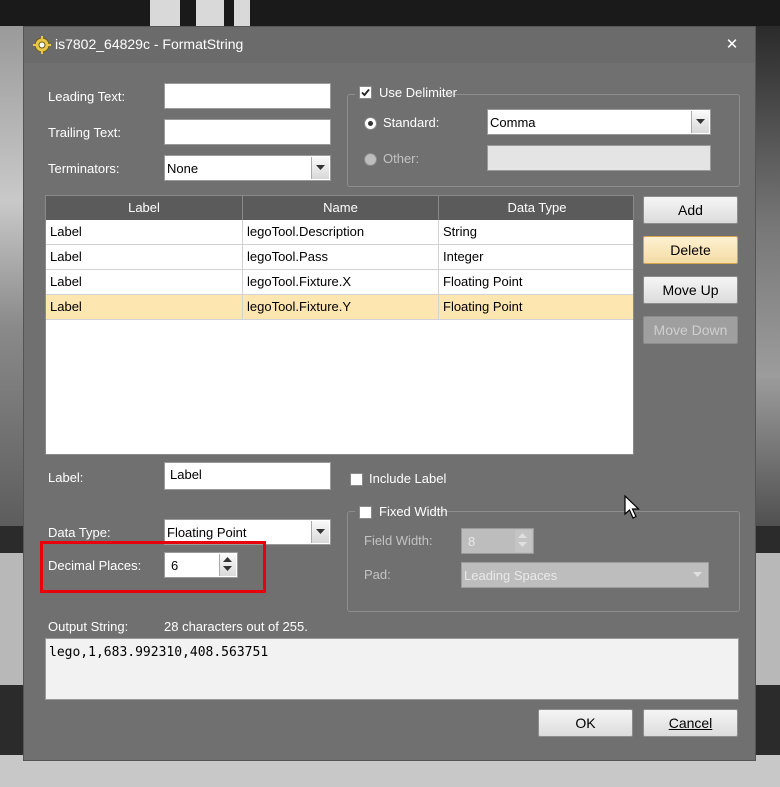  What do you see at coordinates (511, 575) in the screenshot?
I see `pad-value: Leading Spaces` at bounding box center [511, 575].